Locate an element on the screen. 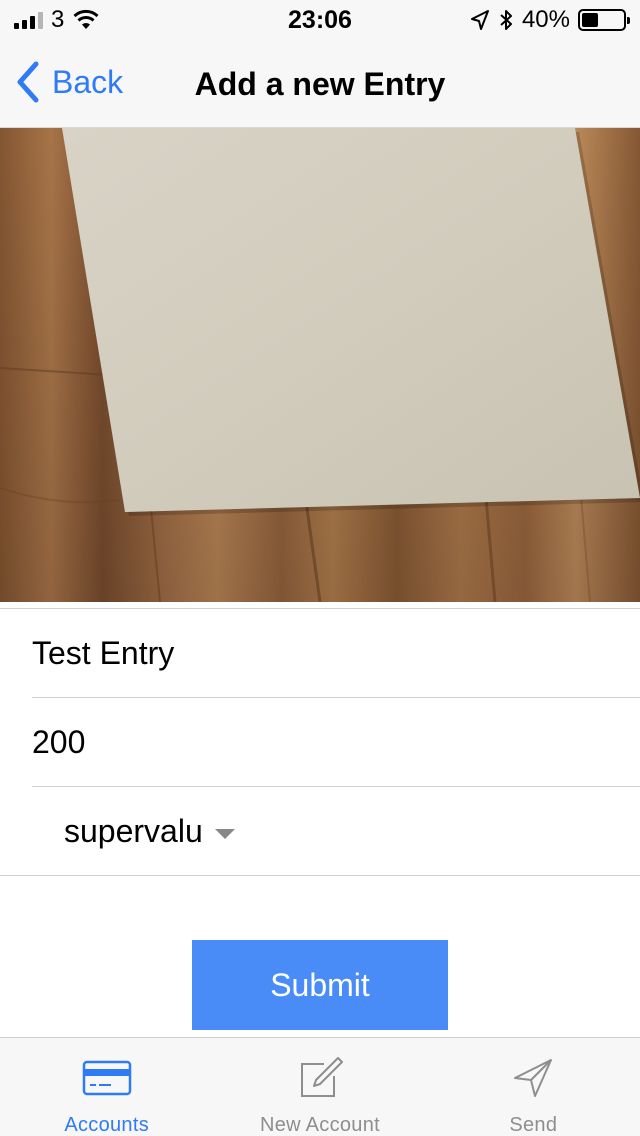  caret-down-icon is located at coordinates (224, 833).